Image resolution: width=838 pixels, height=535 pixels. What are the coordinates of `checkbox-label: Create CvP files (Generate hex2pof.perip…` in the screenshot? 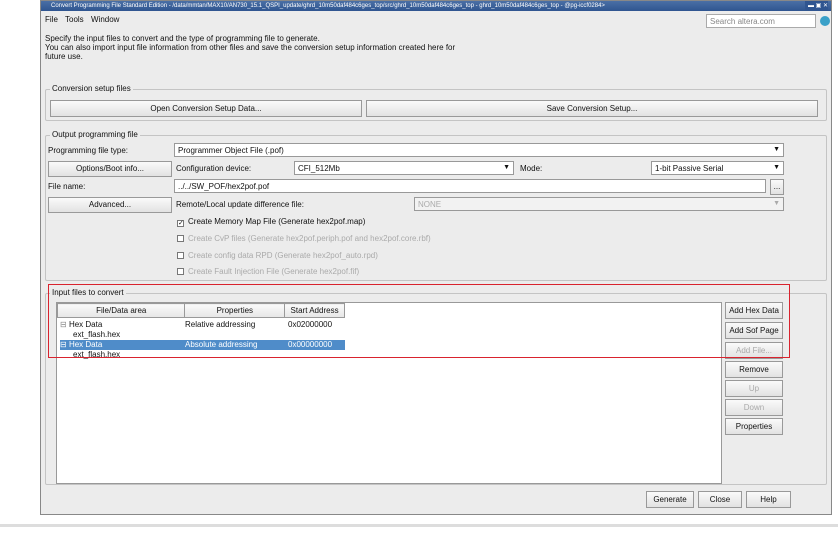 It's located at (309, 238).